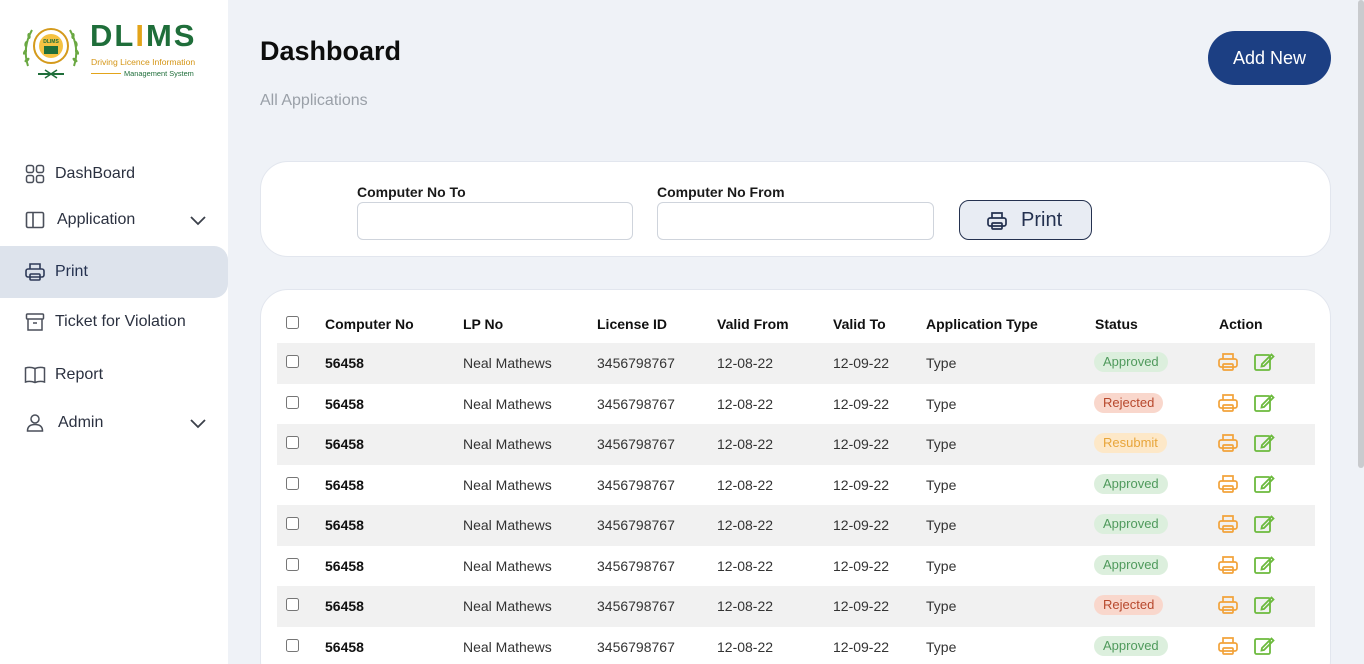 Image resolution: width=1364 pixels, height=664 pixels. Describe the element at coordinates (35, 375) in the screenshot. I see `open-book-icon` at that location.